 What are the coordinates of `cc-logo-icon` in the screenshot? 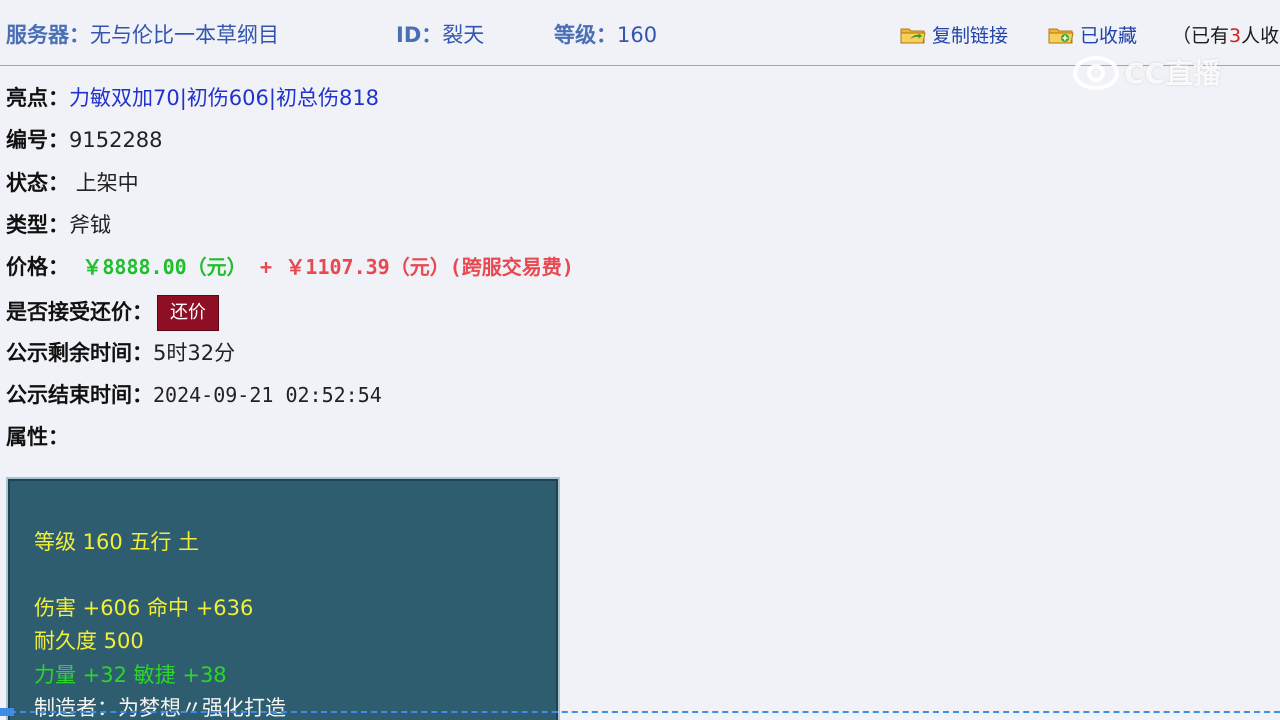 It's located at (1096, 73).